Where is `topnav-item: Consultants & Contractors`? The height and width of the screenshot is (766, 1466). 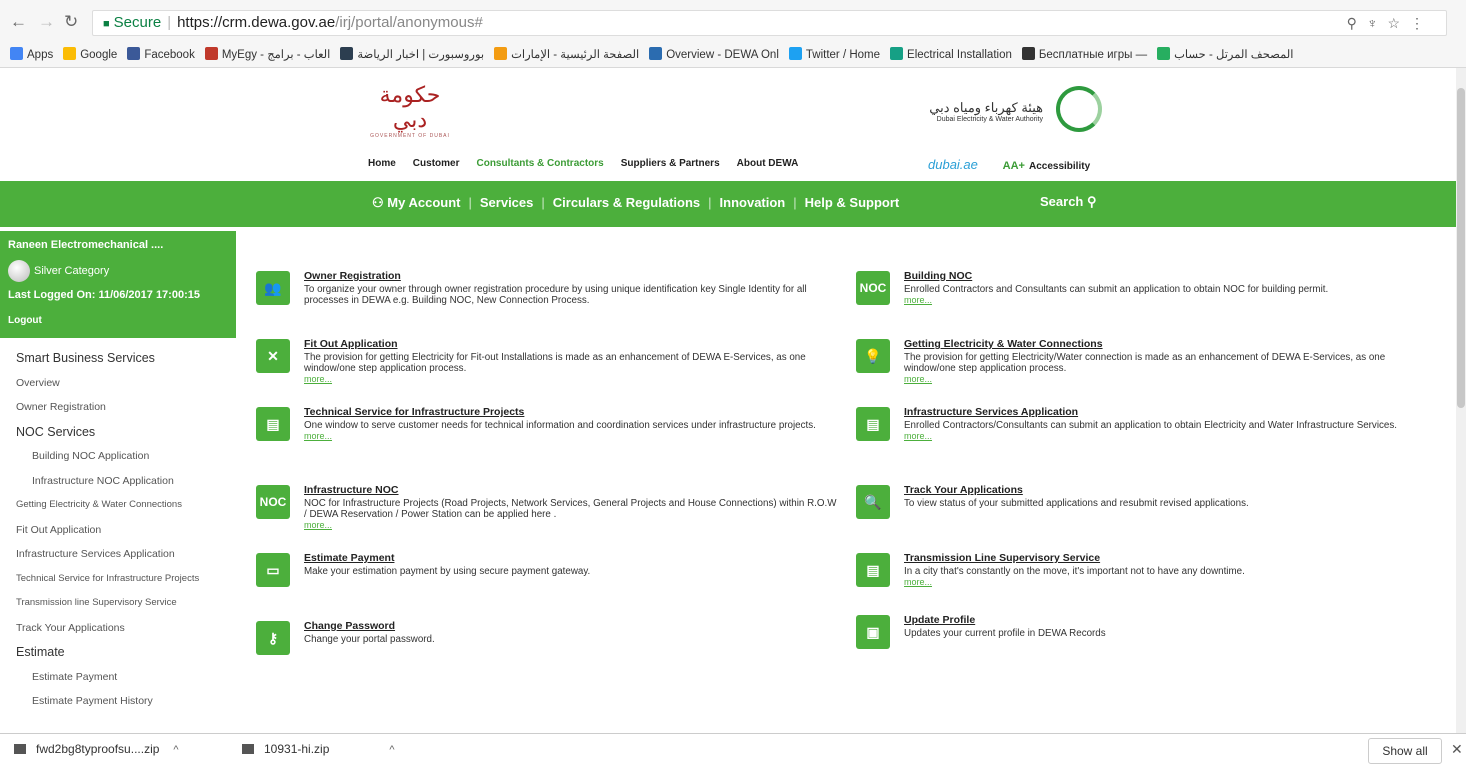
topnav-item: Consultants & Contractors is located at coordinates (539, 163).